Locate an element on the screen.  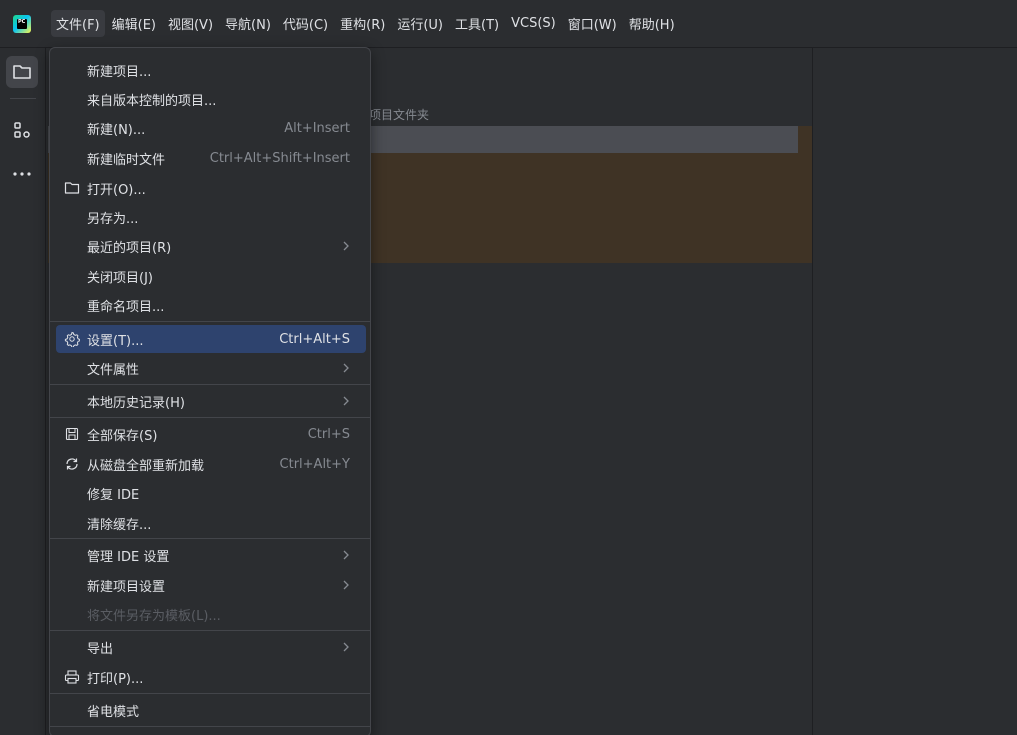
menu-item-label: 修复 IDE is located at coordinates (113, 495).